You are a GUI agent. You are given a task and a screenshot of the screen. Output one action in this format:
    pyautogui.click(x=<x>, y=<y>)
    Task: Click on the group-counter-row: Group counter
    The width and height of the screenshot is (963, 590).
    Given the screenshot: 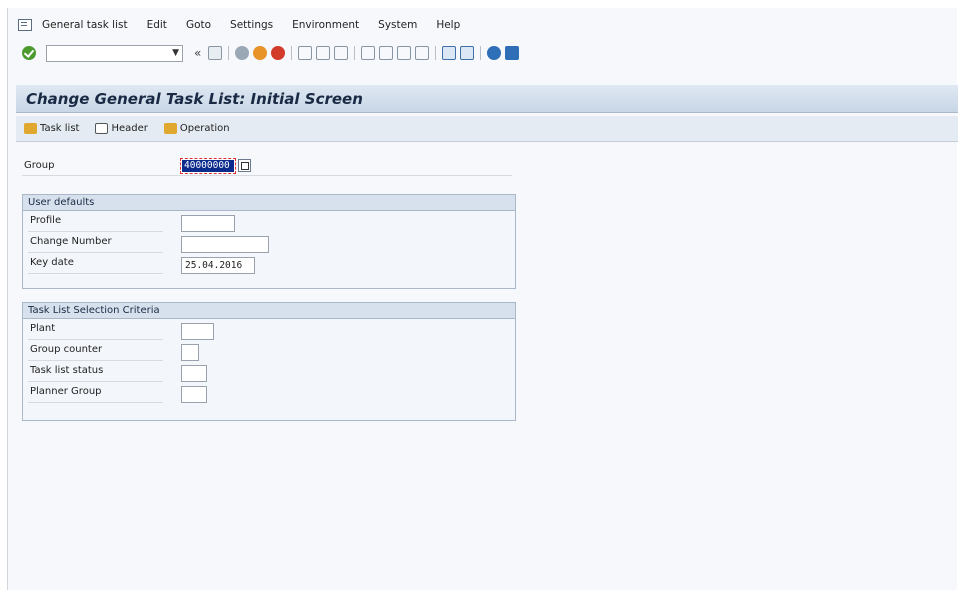 What is the action you would take?
    pyautogui.click(x=95, y=350)
    